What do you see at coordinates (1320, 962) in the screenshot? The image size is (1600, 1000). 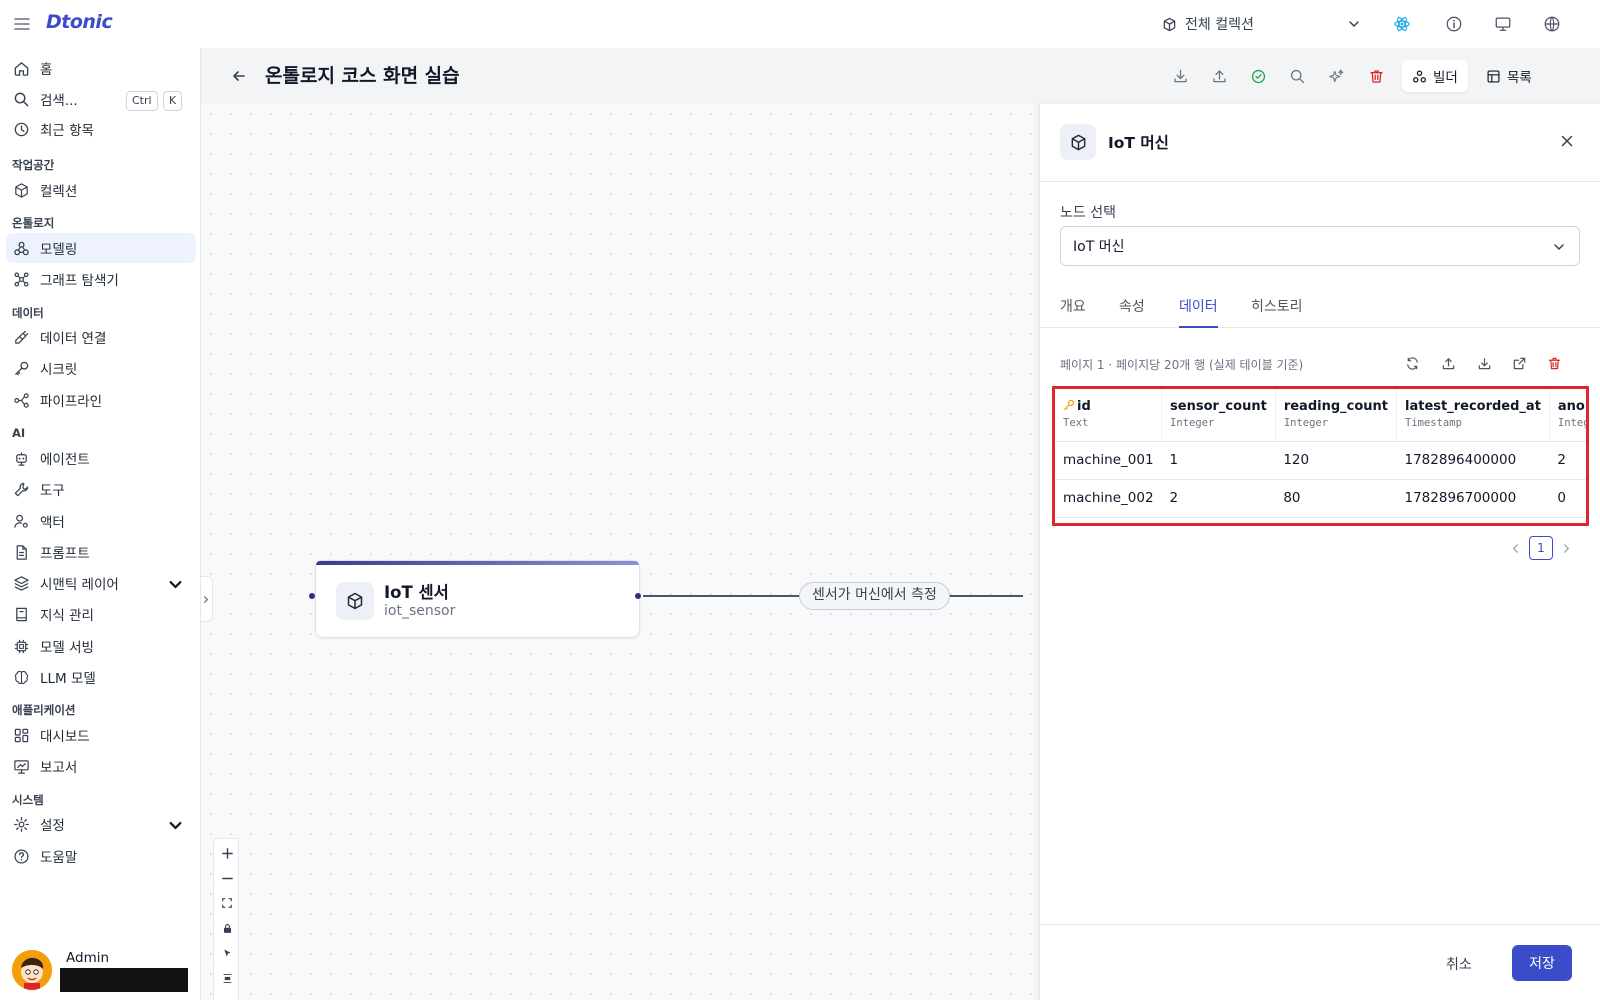 I see `panel-footer: 취소 저장` at bounding box center [1320, 962].